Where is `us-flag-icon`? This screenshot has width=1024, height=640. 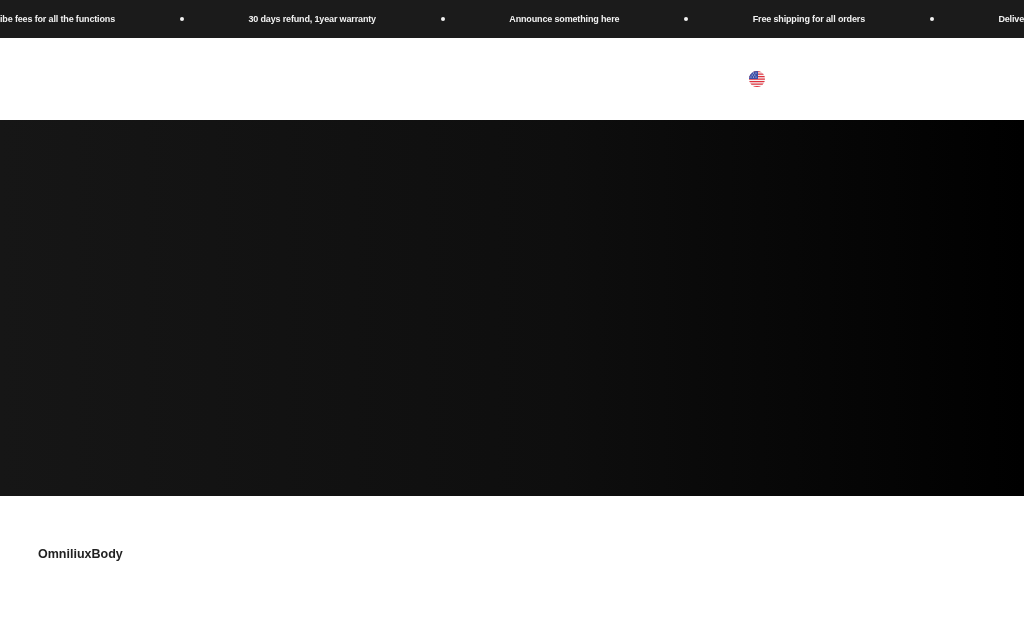 us-flag-icon is located at coordinates (757, 79).